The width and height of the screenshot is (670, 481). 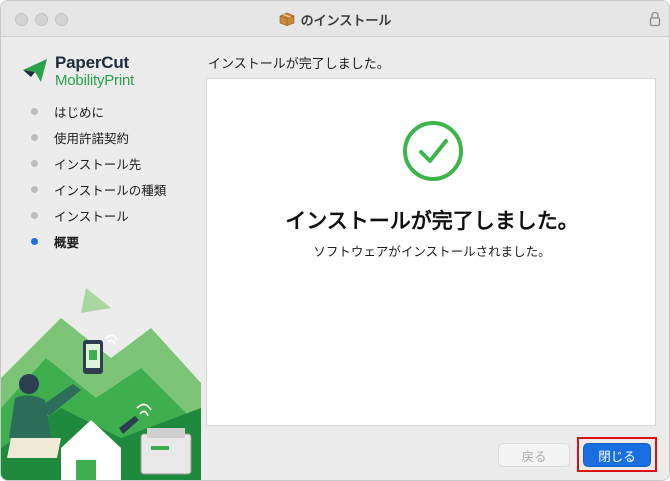 I want to click on page-heading: インストールが完了しました。, so click(x=299, y=64).